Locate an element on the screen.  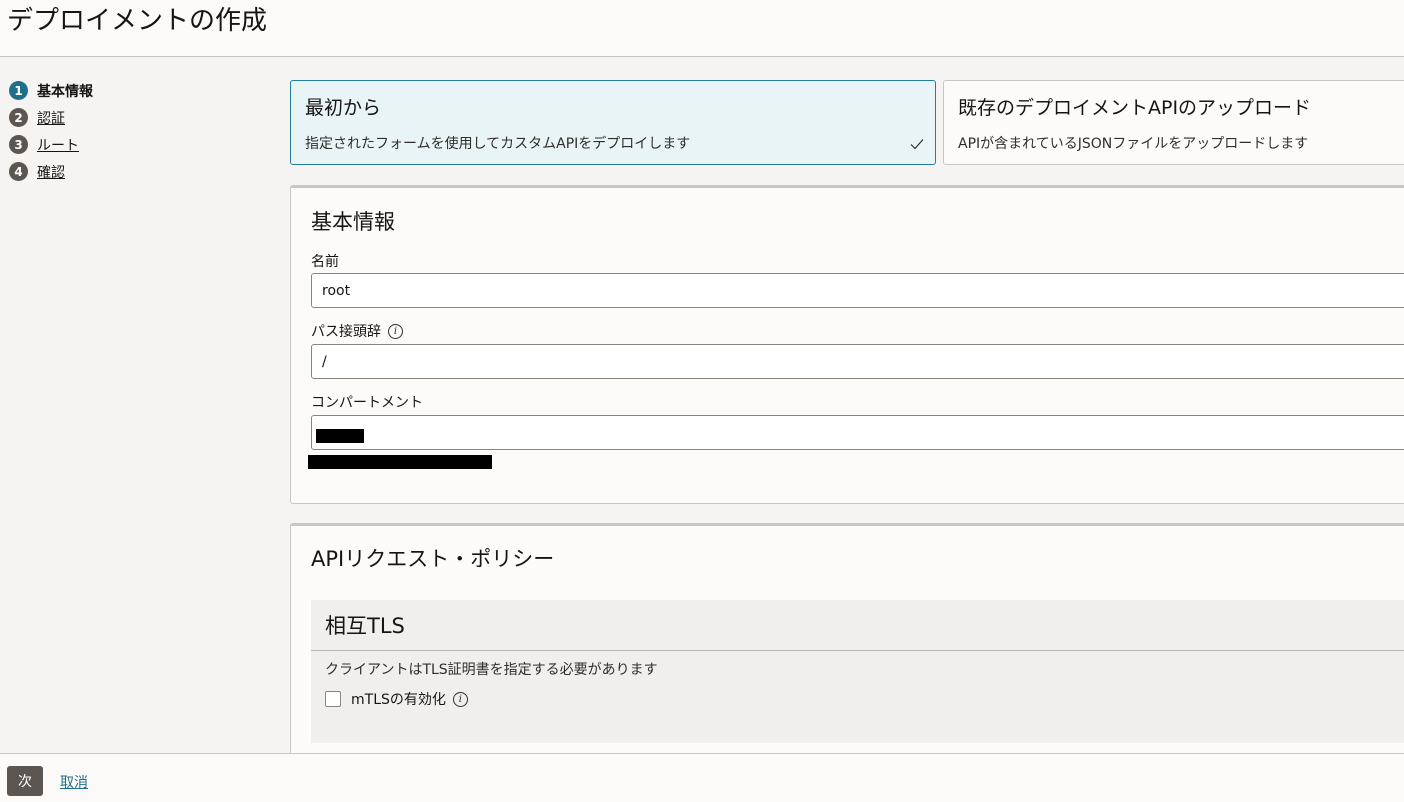
page-header: デプロイメントの作成 is located at coordinates (702, 28).